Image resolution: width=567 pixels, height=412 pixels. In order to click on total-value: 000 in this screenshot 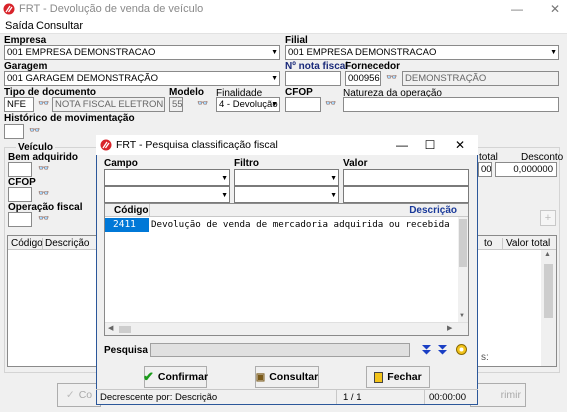, I will do `click(486, 169)`.